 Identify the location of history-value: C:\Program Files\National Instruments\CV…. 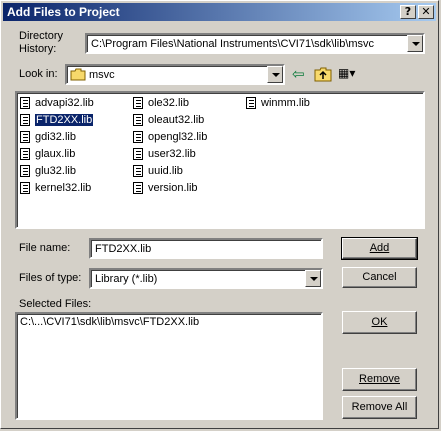
(233, 44).